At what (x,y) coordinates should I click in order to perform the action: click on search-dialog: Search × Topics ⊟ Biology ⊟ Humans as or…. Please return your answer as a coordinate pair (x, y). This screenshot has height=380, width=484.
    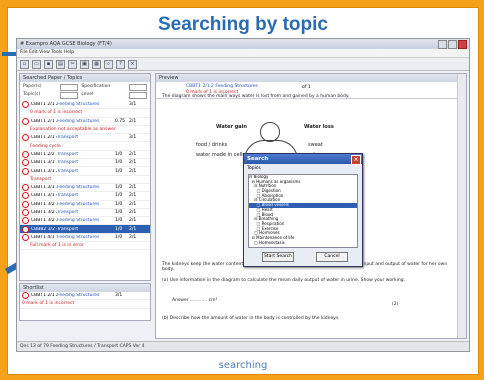
    Looking at the image, I should click on (303, 210).